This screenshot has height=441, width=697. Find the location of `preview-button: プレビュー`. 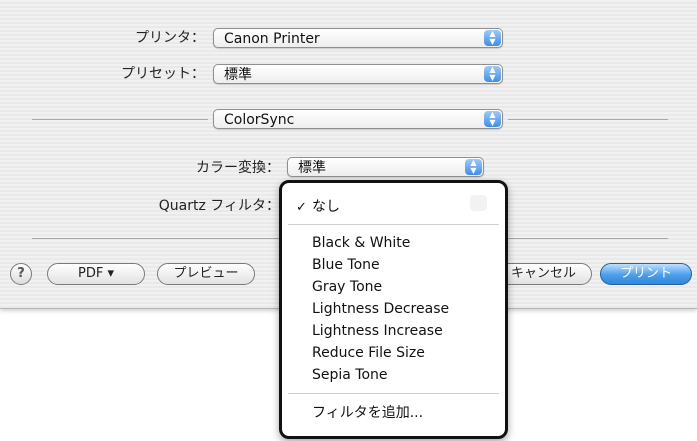

preview-button: プレビュー is located at coordinates (206, 274).